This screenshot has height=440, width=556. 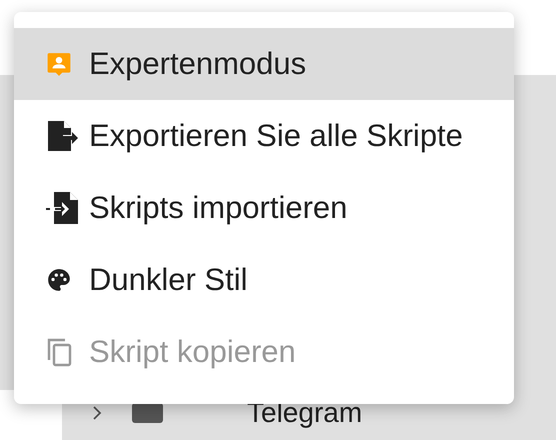 I want to click on copy-icon, so click(x=59, y=352).